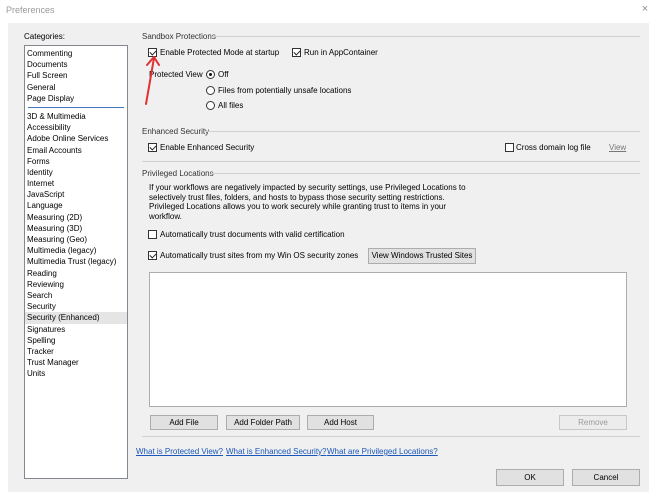  Describe the element at coordinates (76, 306) in the screenshot. I see `category-item-security: Security` at that location.